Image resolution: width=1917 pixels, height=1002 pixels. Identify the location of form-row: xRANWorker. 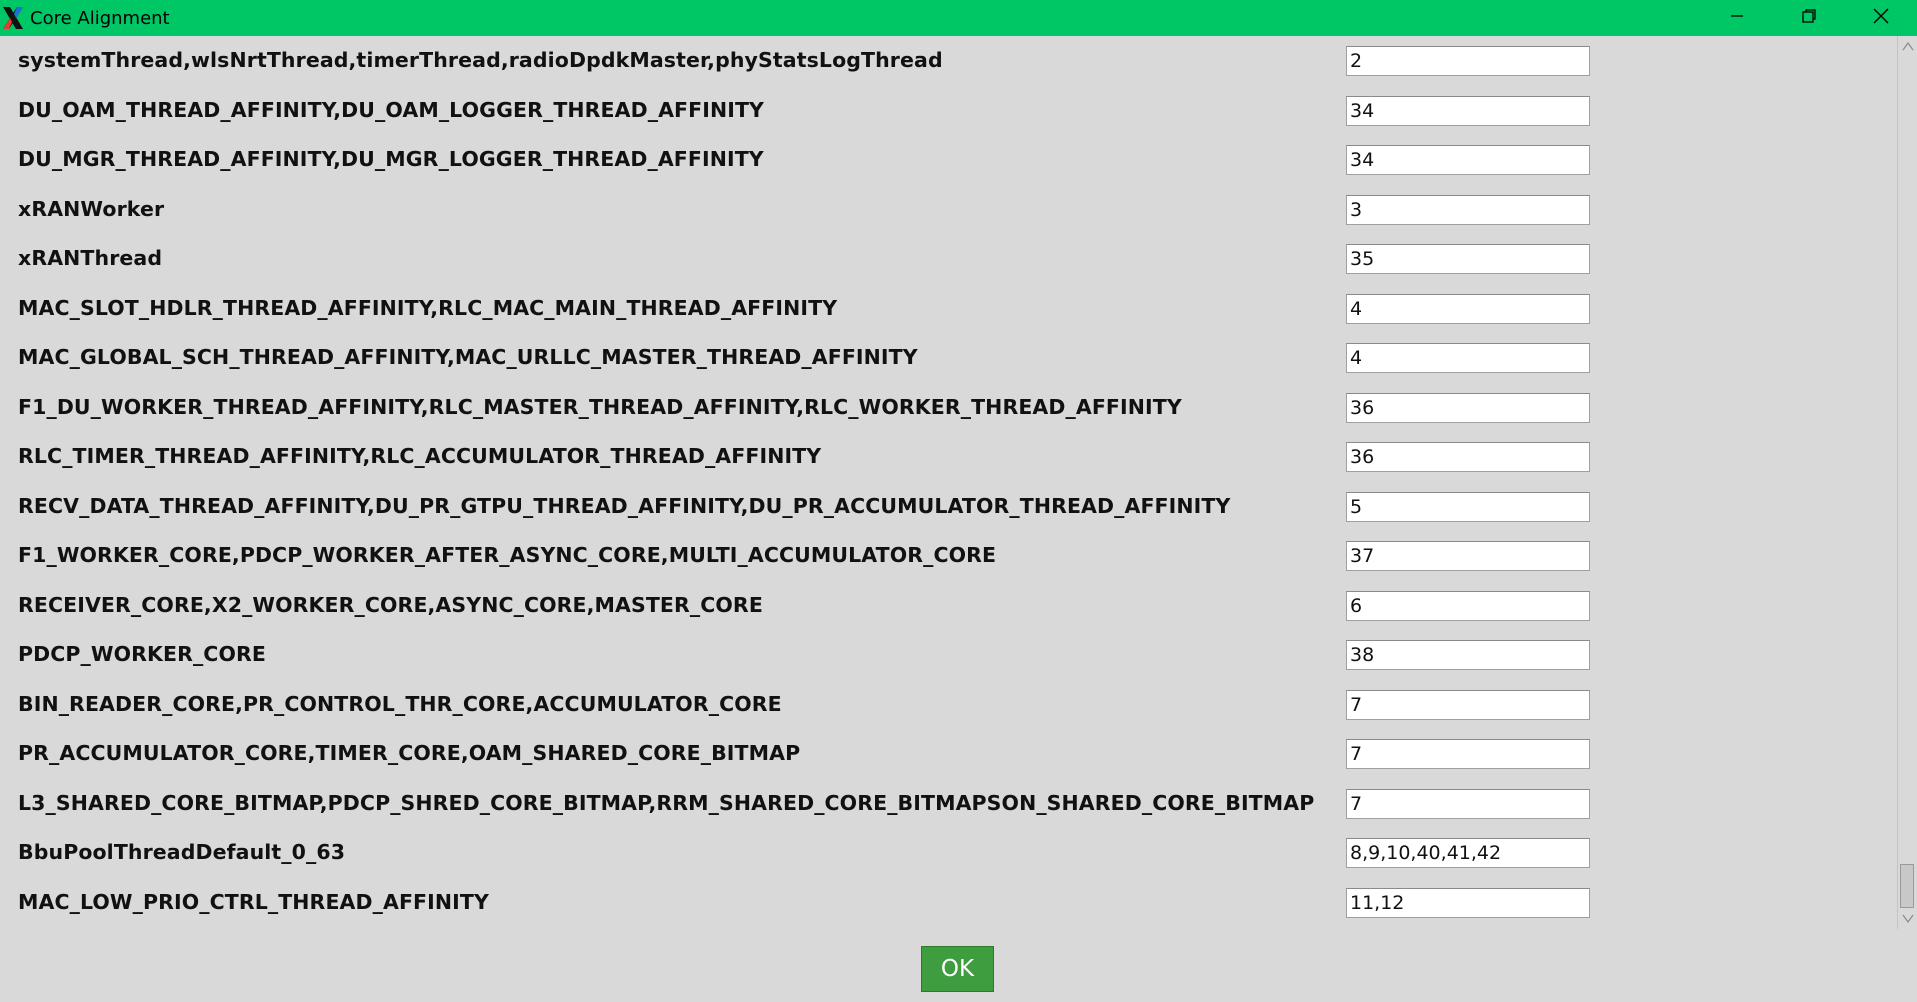
(948, 210).